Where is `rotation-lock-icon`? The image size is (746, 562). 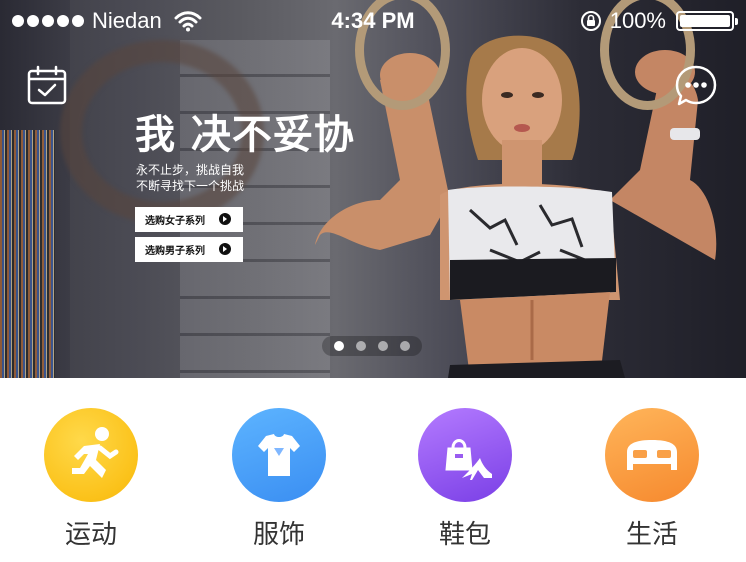 rotation-lock-icon is located at coordinates (590, 21).